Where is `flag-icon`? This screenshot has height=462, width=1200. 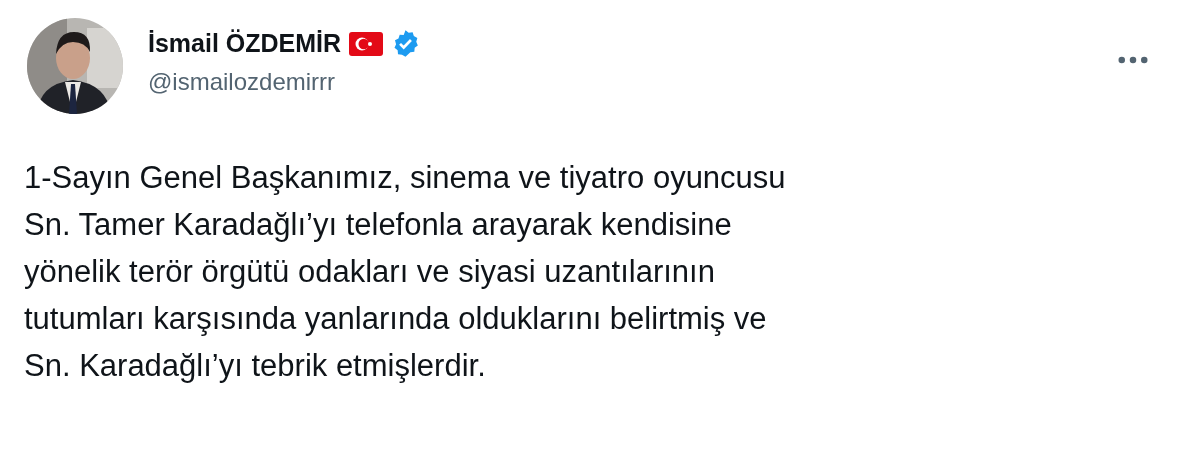
flag-icon is located at coordinates (366, 43).